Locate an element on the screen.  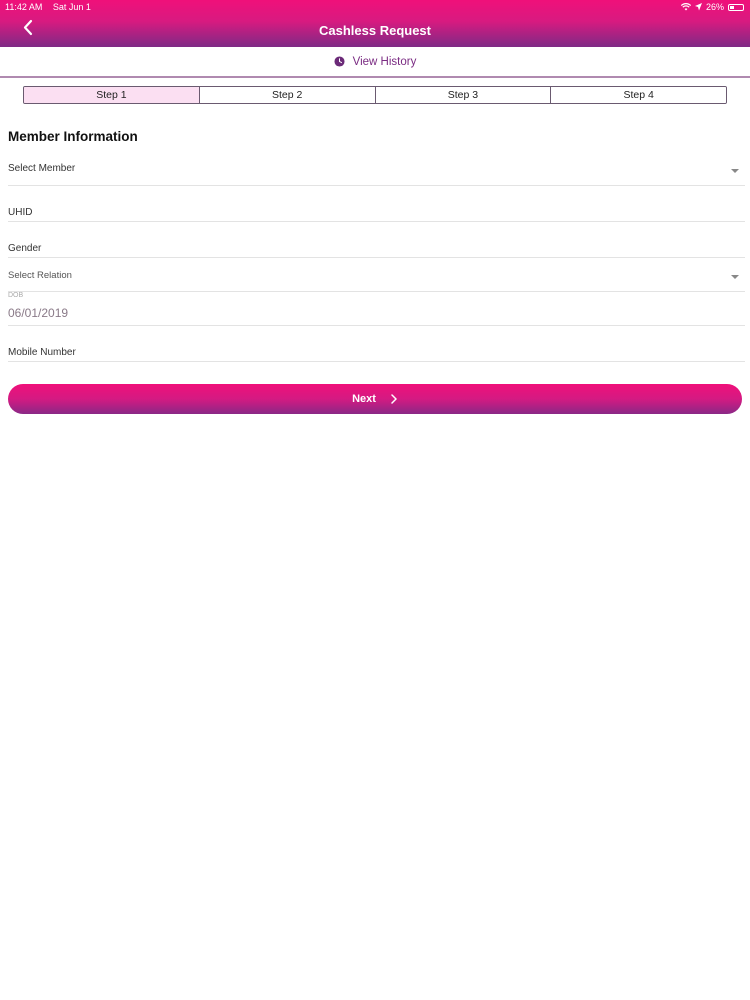
next-button: Next is located at coordinates (375, 399).